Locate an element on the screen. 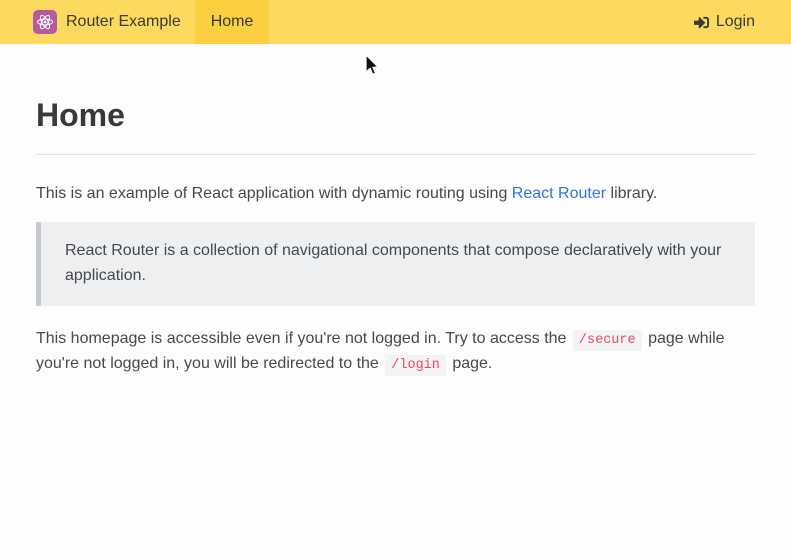  brand-label: Router Example is located at coordinates (123, 21).